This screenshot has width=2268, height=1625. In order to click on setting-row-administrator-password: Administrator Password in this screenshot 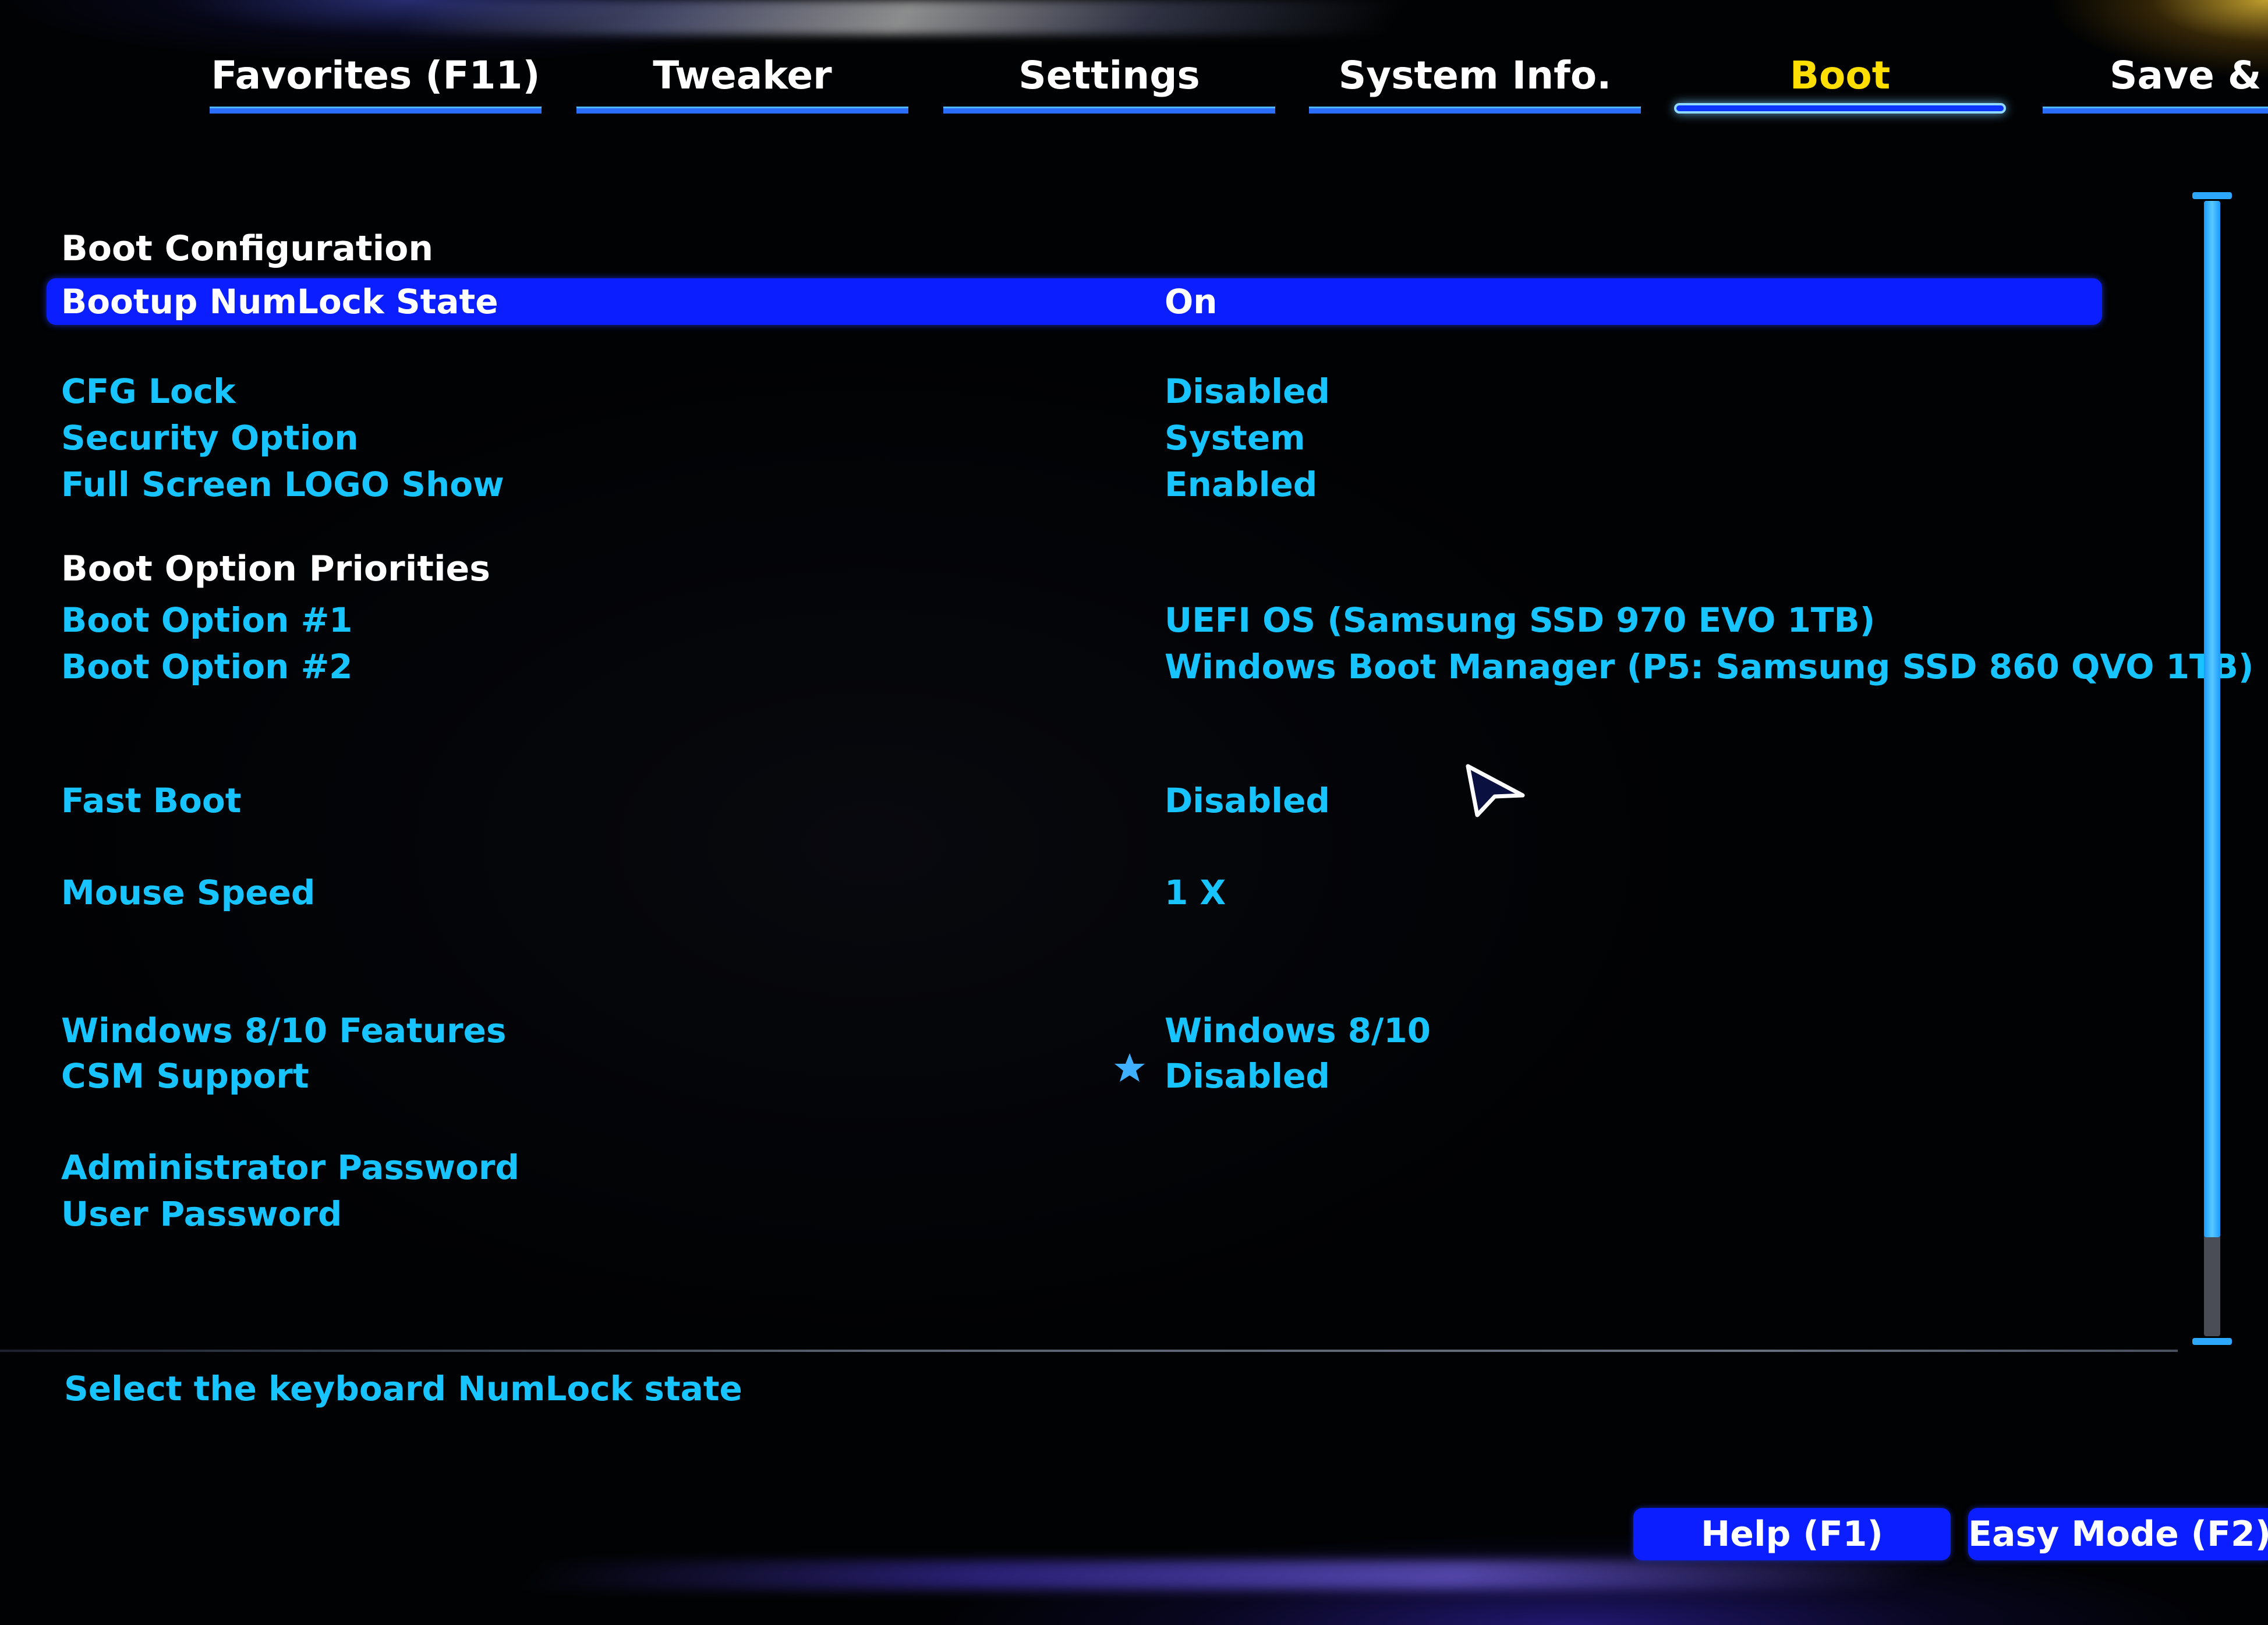, I will do `click(1074, 1167)`.